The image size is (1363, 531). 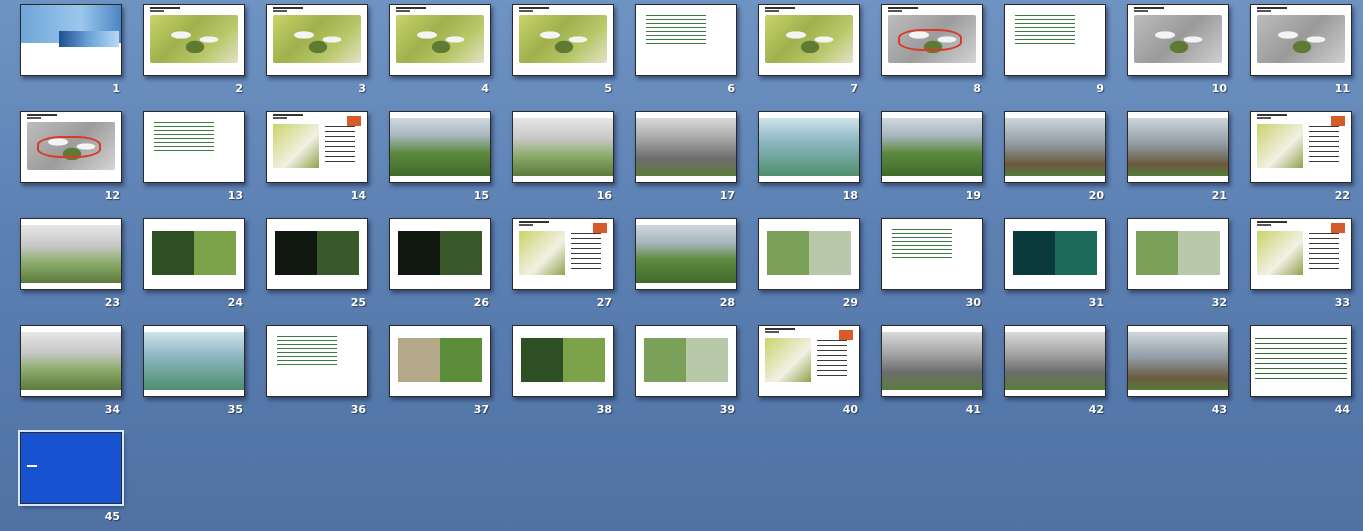 What do you see at coordinates (481, 195) in the screenshot?
I see `slide-number: 15` at bounding box center [481, 195].